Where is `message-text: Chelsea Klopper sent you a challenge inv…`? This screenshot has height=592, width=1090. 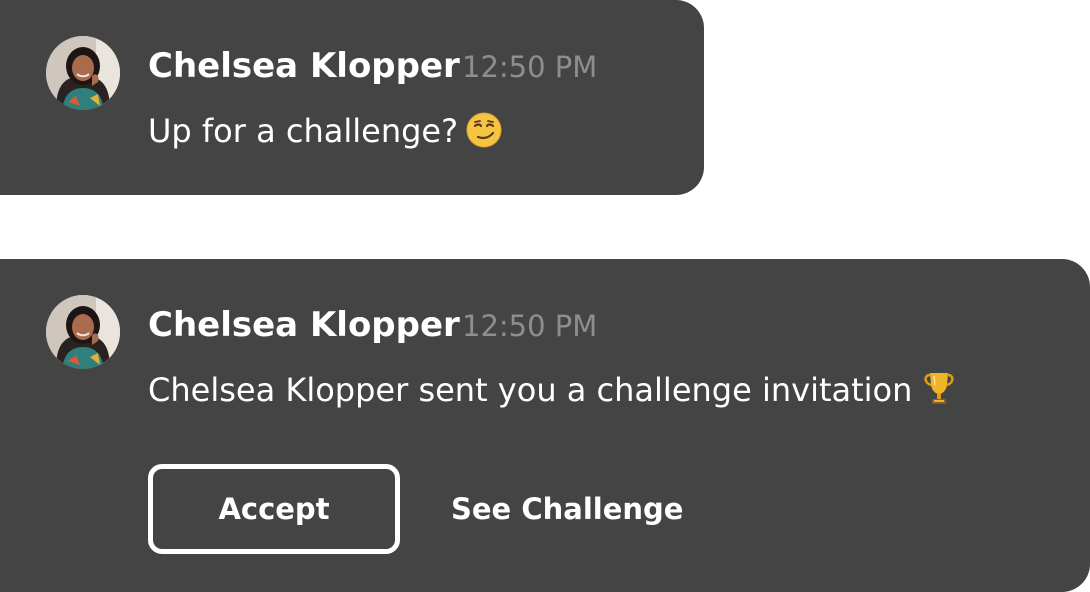
message-text: Chelsea Klopper sent you a challenge inv… is located at coordinates (530, 390).